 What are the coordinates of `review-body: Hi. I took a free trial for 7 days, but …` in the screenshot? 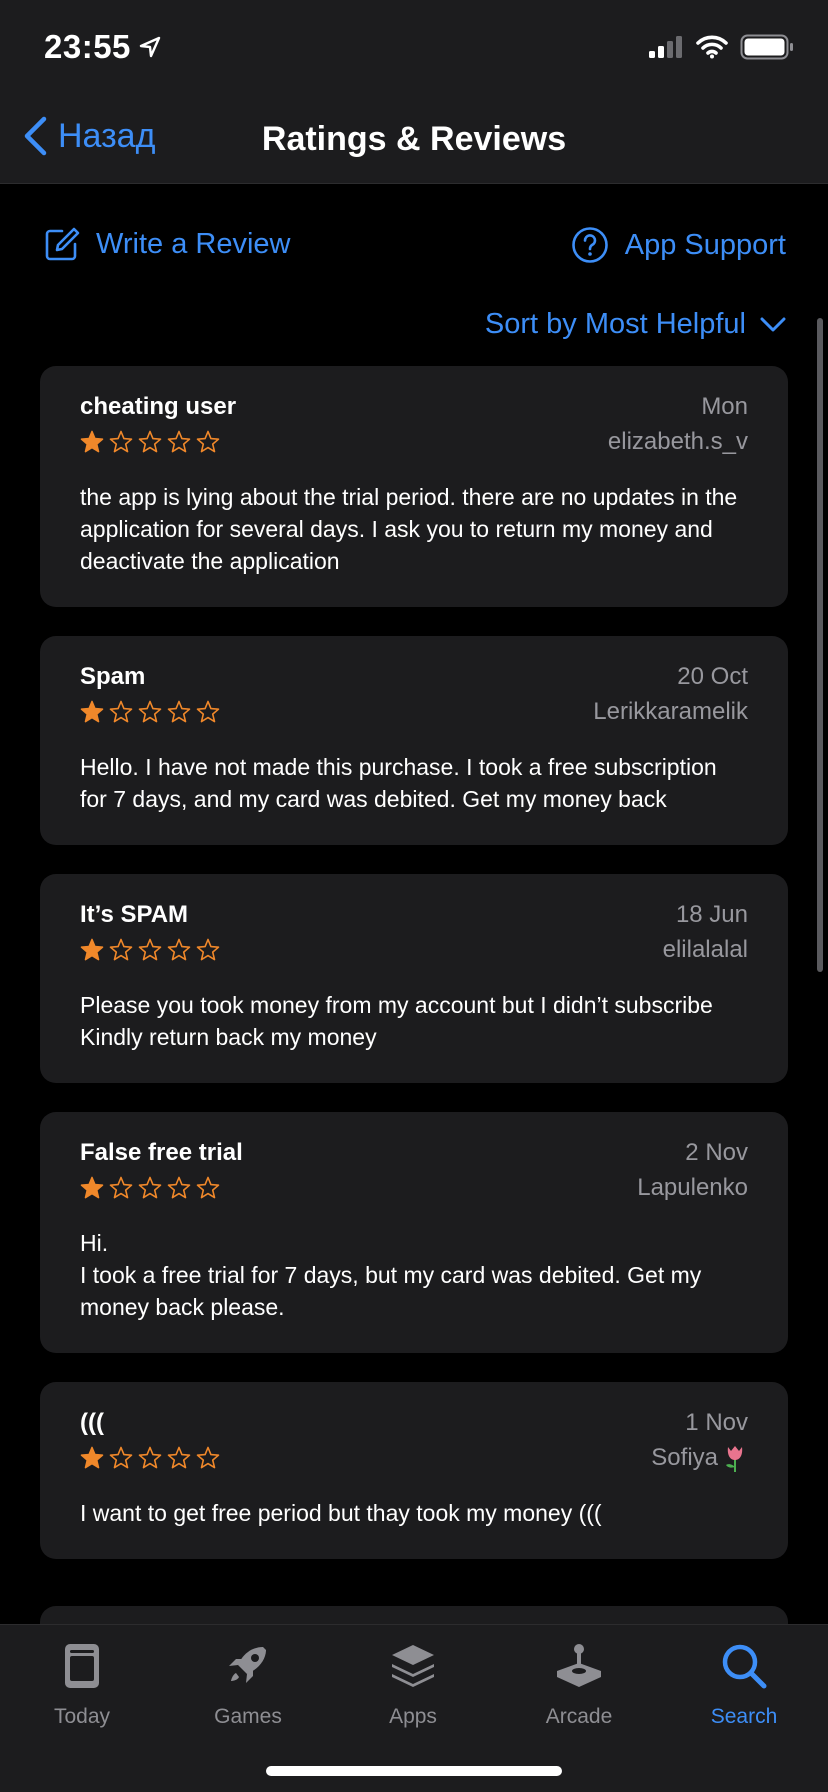 It's located at (391, 1275).